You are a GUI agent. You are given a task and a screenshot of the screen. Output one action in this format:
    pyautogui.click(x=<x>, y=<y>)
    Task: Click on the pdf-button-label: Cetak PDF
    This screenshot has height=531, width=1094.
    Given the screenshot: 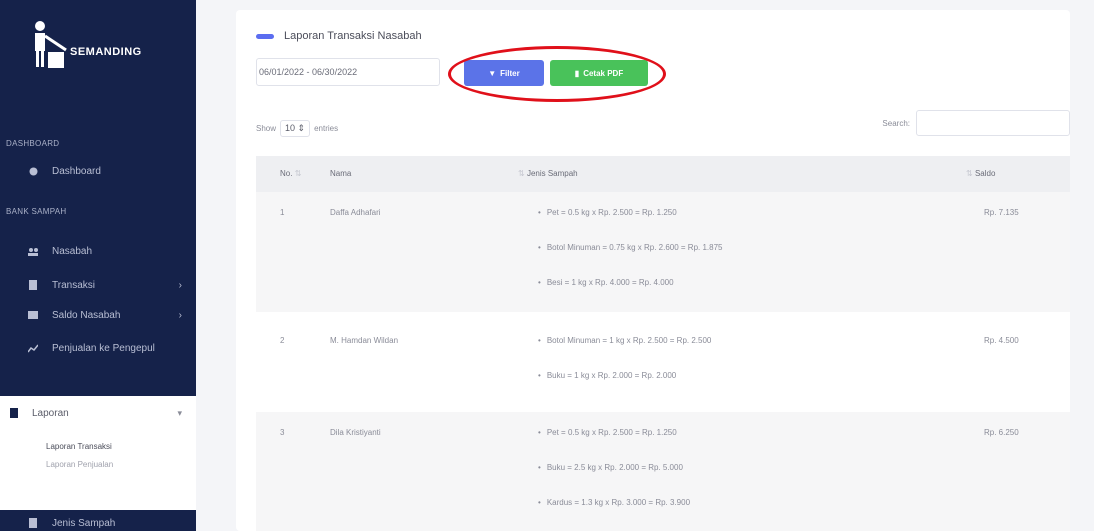 What is the action you would take?
    pyautogui.click(x=603, y=73)
    